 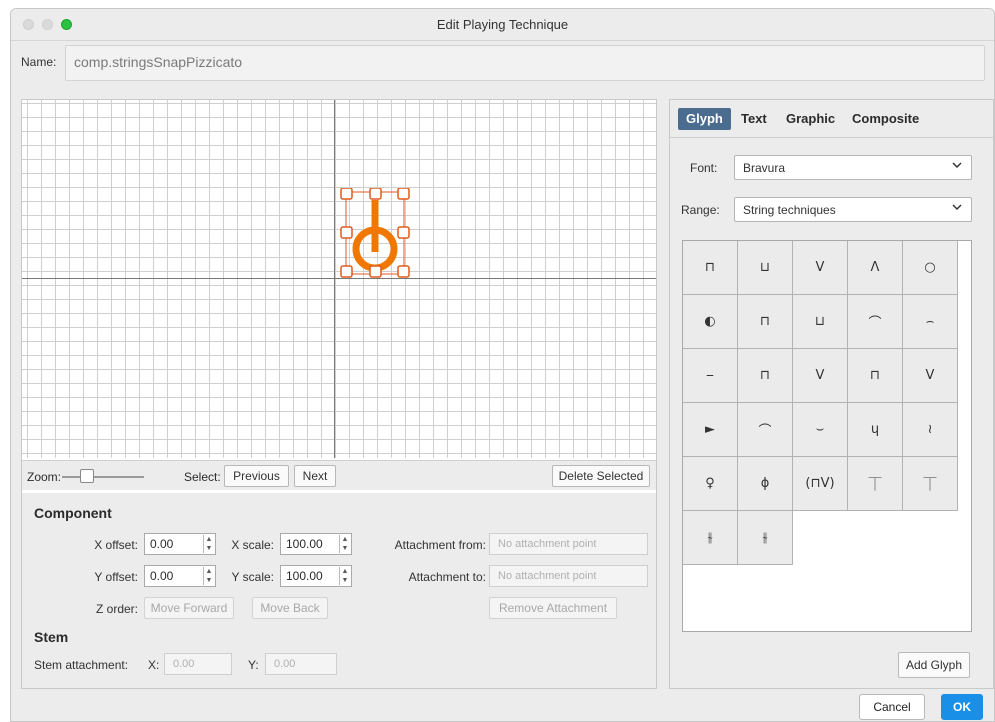 What do you see at coordinates (344, 576) in the screenshot?
I see `y-scale-stepper-icon: ▲ ▼` at bounding box center [344, 576].